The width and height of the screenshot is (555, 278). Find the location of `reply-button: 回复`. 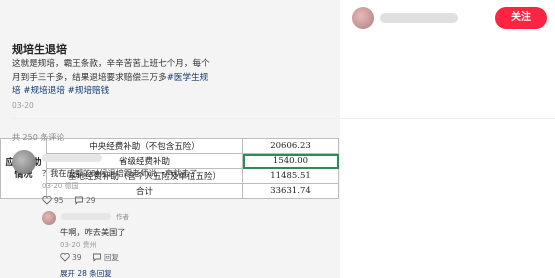

reply-button: 回复 is located at coordinates (105, 257).